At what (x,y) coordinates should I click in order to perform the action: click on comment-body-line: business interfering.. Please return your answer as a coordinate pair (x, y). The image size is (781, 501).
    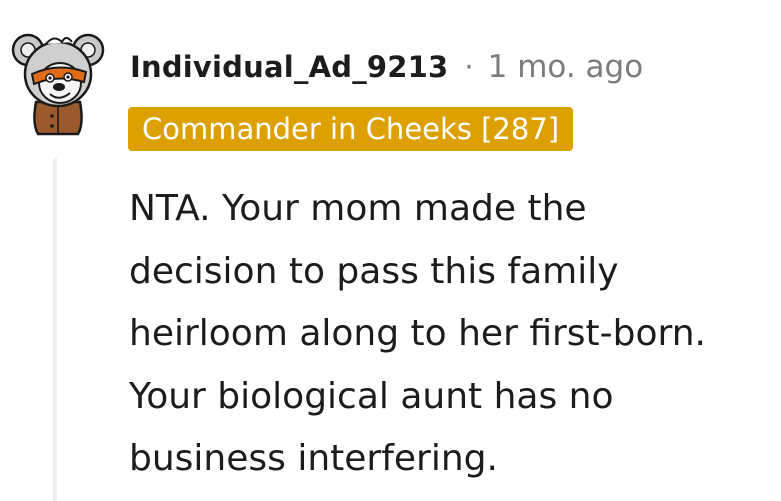
    Looking at the image, I should click on (313, 458).